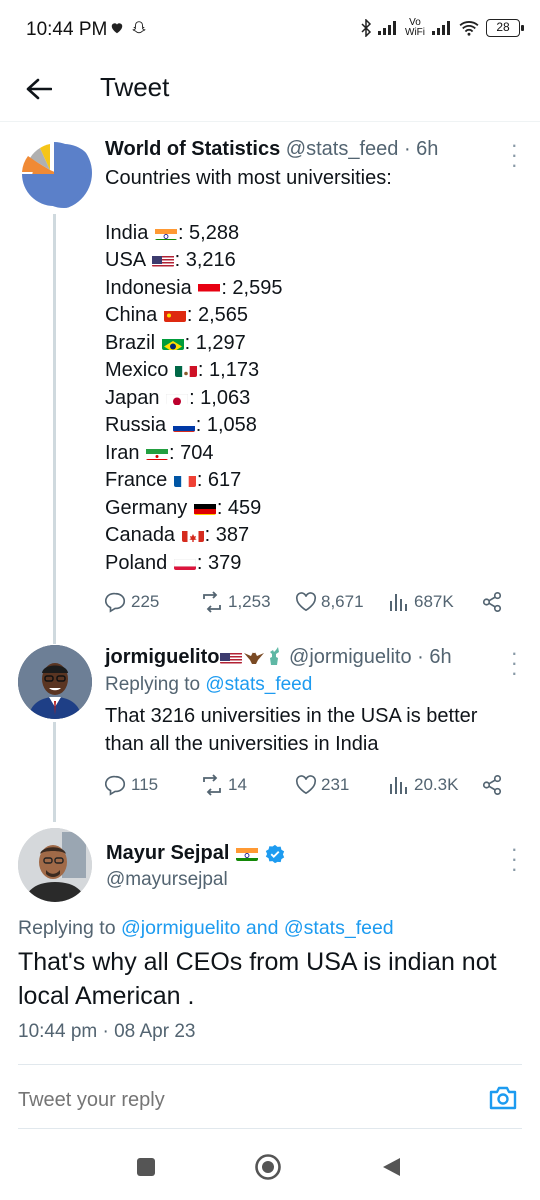 The image size is (540, 1200). Describe the element at coordinates (223, 785) in the screenshot. I see `retweet-button: 14` at that location.